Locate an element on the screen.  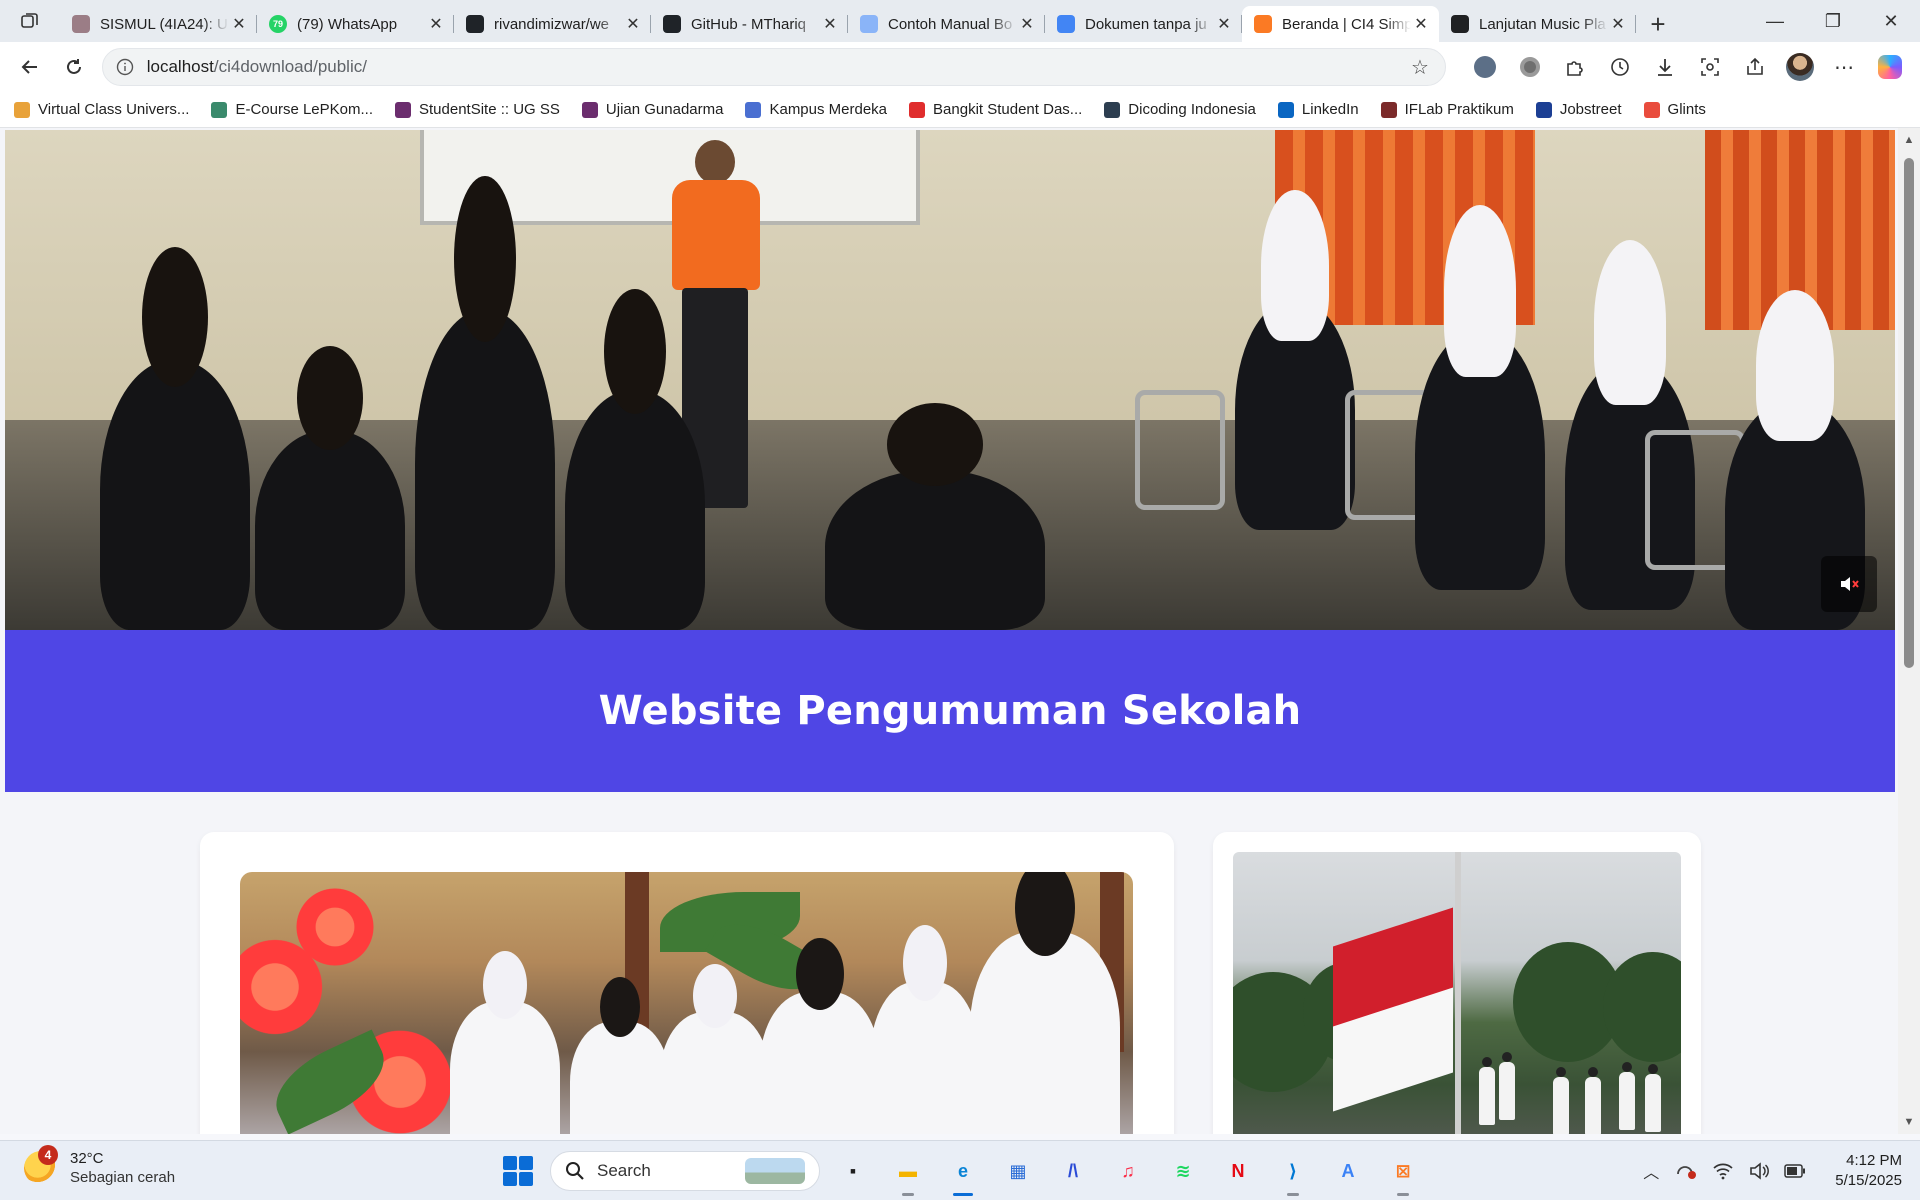
whatsapp-favicon: 79 is located at coordinates (278, 24).